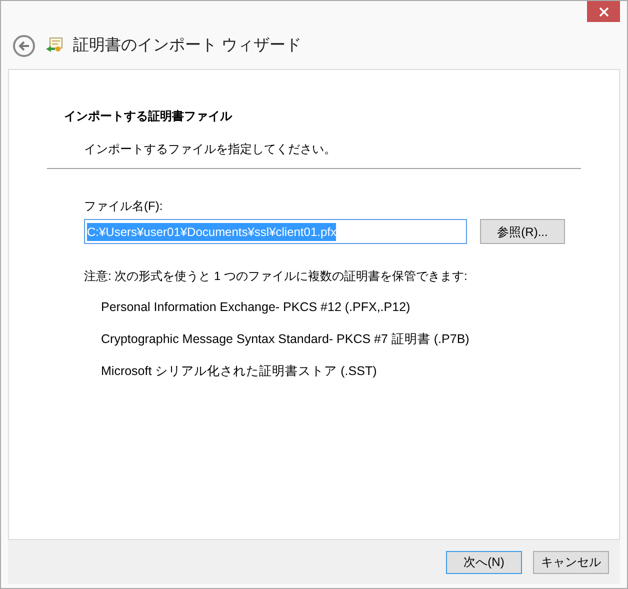  Describe the element at coordinates (239, 371) in the screenshot. I see `format-item: Microsoft シリアル化された証明書ストア (.SST)` at that location.